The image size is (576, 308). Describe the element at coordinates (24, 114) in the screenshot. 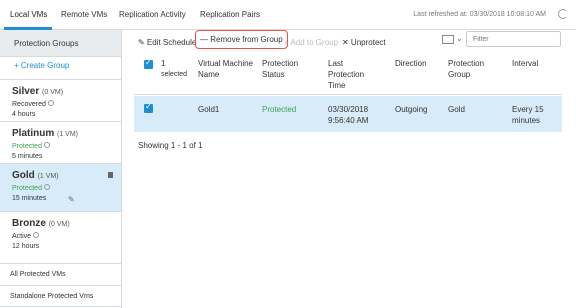

I see `group-interval: 4 hours` at that location.